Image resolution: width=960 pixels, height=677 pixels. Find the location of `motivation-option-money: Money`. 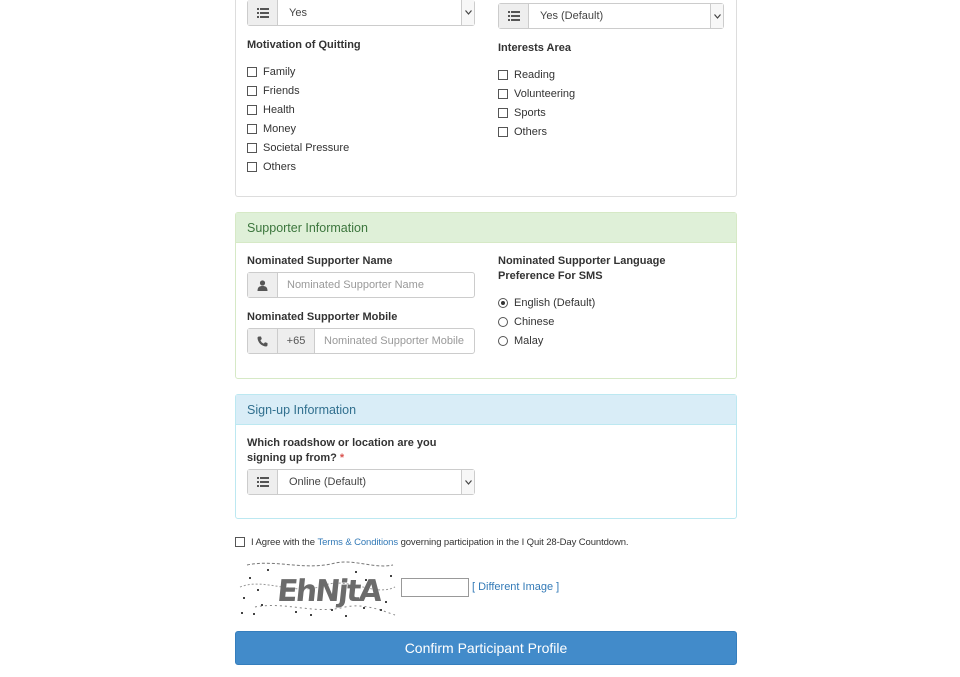

motivation-option-money: Money is located at coordinates (271, 129).